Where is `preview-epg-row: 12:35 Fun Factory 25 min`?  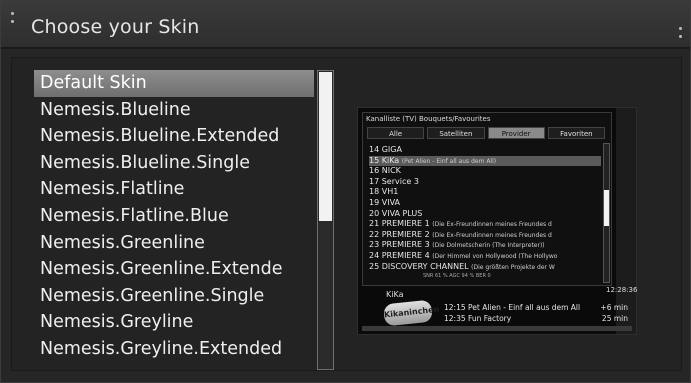 preview-epg-row: 12:35 Fun Factory 25 min is located at coordinates (536, 318).